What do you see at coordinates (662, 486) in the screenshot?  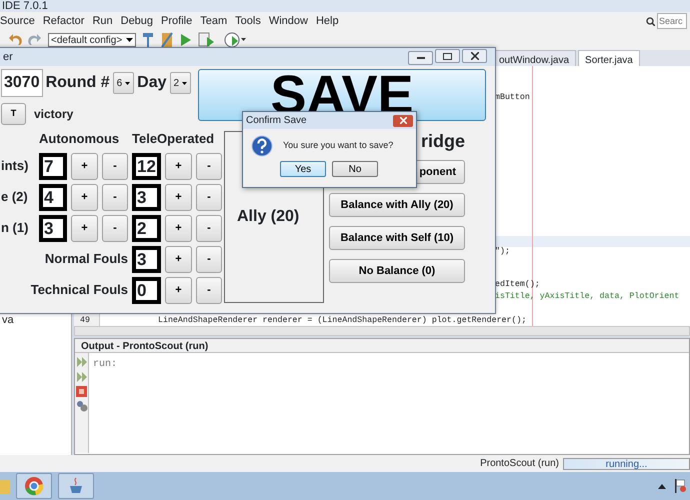 I see `up-arrow-icon` at bounding box center [662, 486].